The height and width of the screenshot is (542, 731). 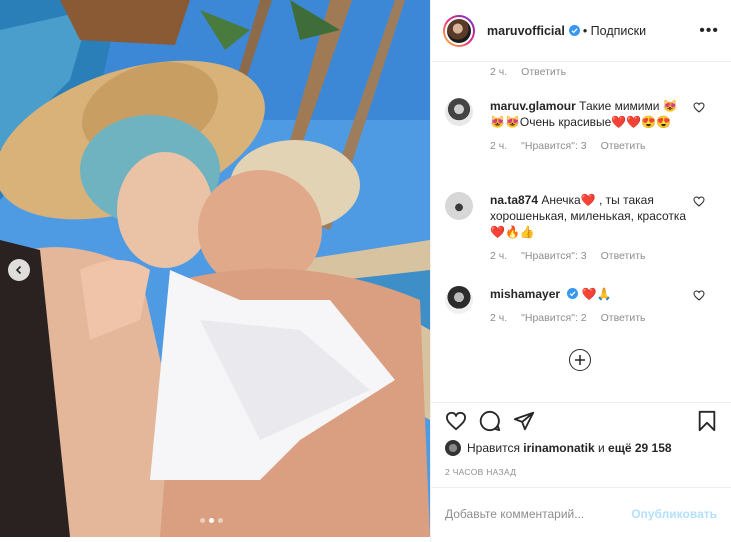 I want to click on bookmark-icon, so click(x=707, y=420).